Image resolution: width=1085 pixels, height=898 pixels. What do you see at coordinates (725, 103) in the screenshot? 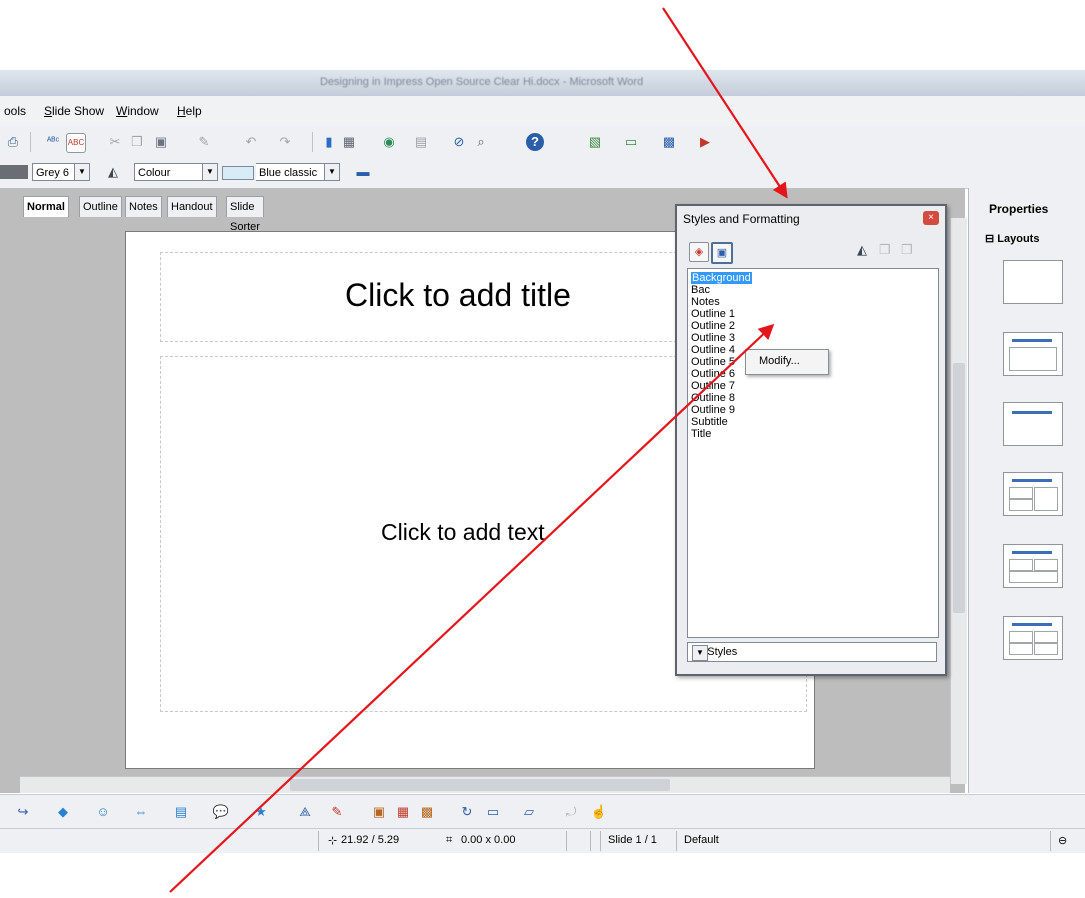
I see `annotation-arrow-dialog` at bounding box center [725, 103].